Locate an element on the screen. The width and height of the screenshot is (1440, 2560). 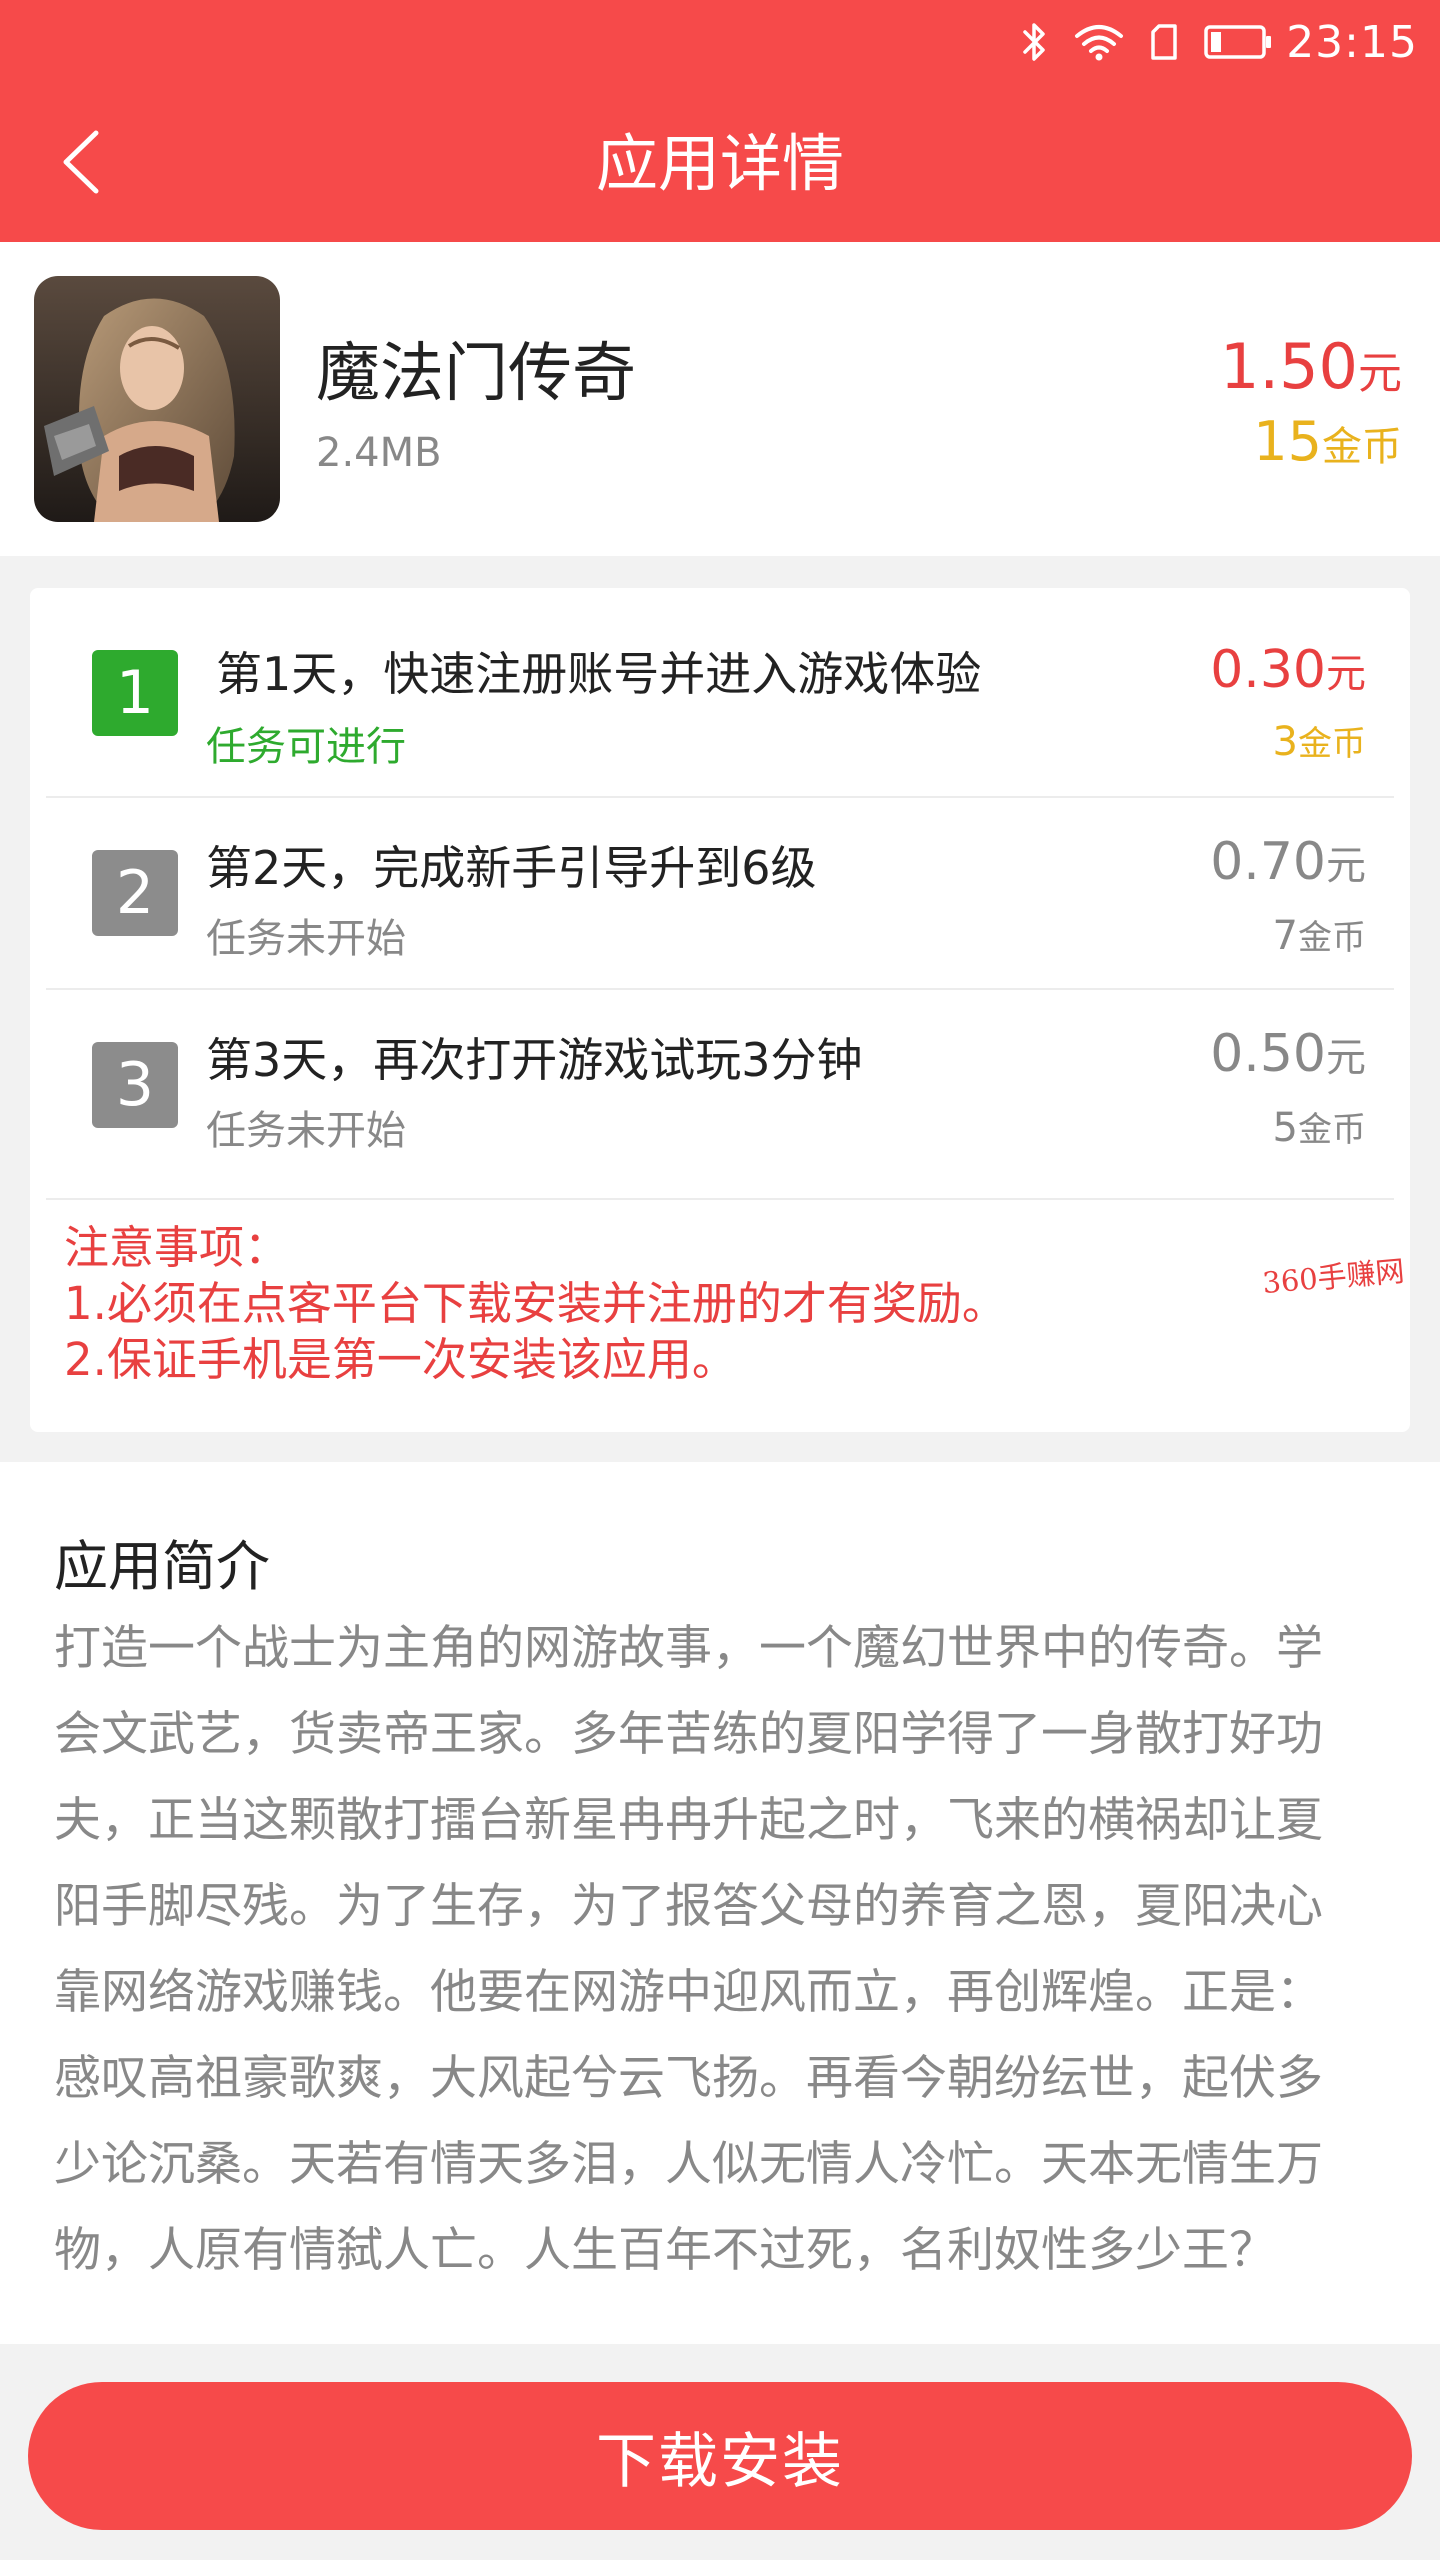
intro-line: 靠网络游戏赚钱。他要在网游中迎风而立，再创辉煌。正是： is located at coordinates (688, 1992).